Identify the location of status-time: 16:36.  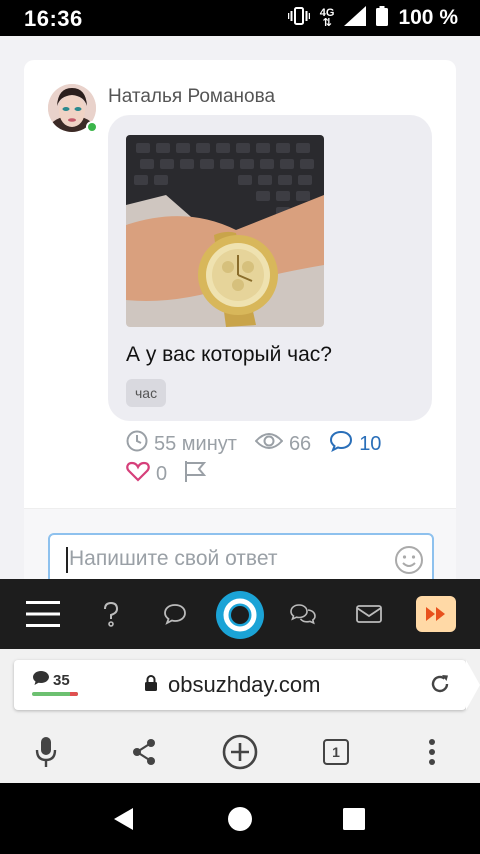
(53, 18).